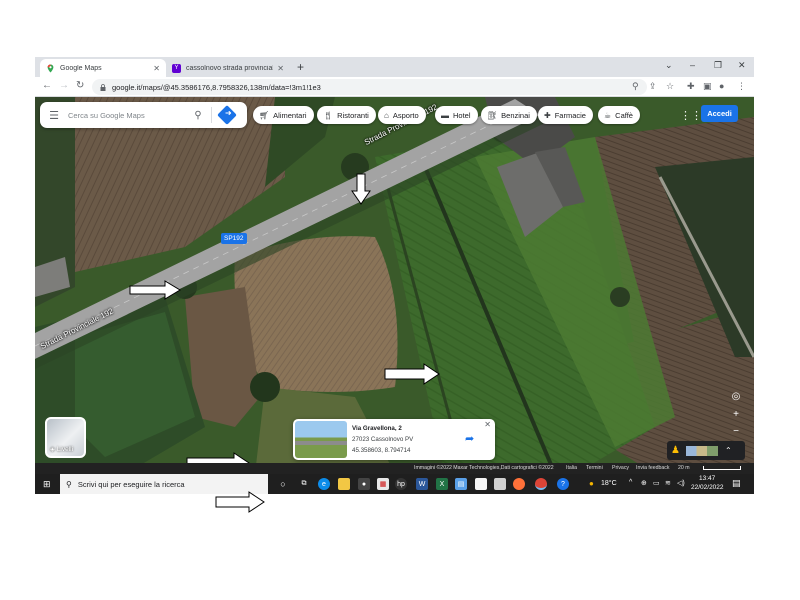 The image size is (800, 600). What do you see at coordinates (509, 115) in the screenshot?
I see `chip-benzinai: ⛽︎ Benzinai` at bounding box center [509, 115].